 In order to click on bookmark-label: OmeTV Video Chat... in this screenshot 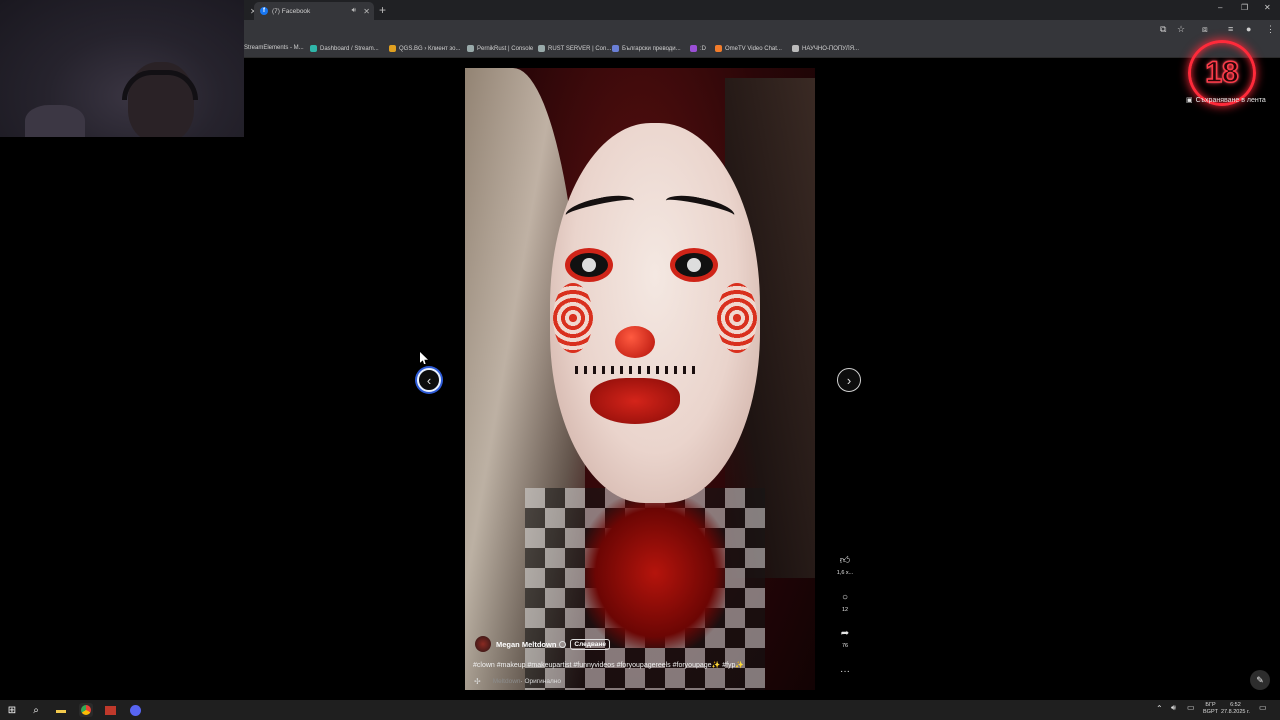, I will do `click(753, 48)`.